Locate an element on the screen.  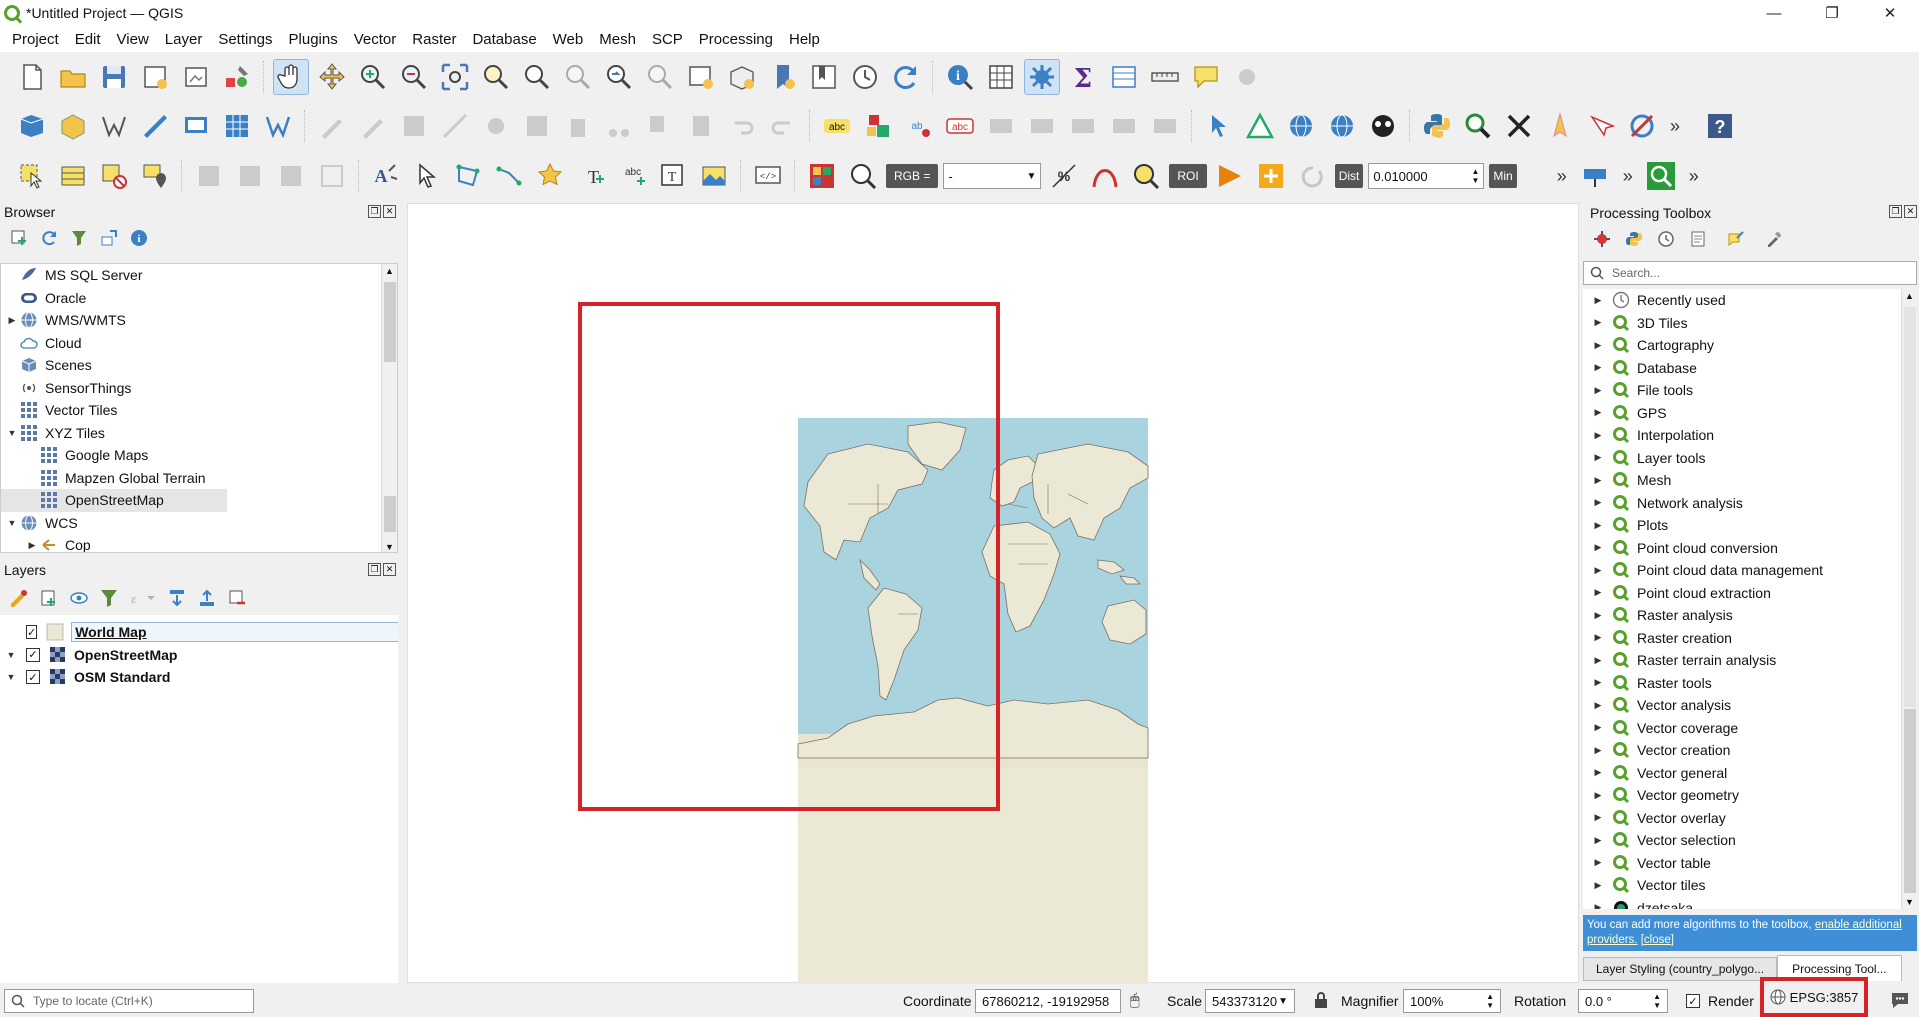
toolbox-item: ▶ Vector selection is located at coordinates (1750, 840).